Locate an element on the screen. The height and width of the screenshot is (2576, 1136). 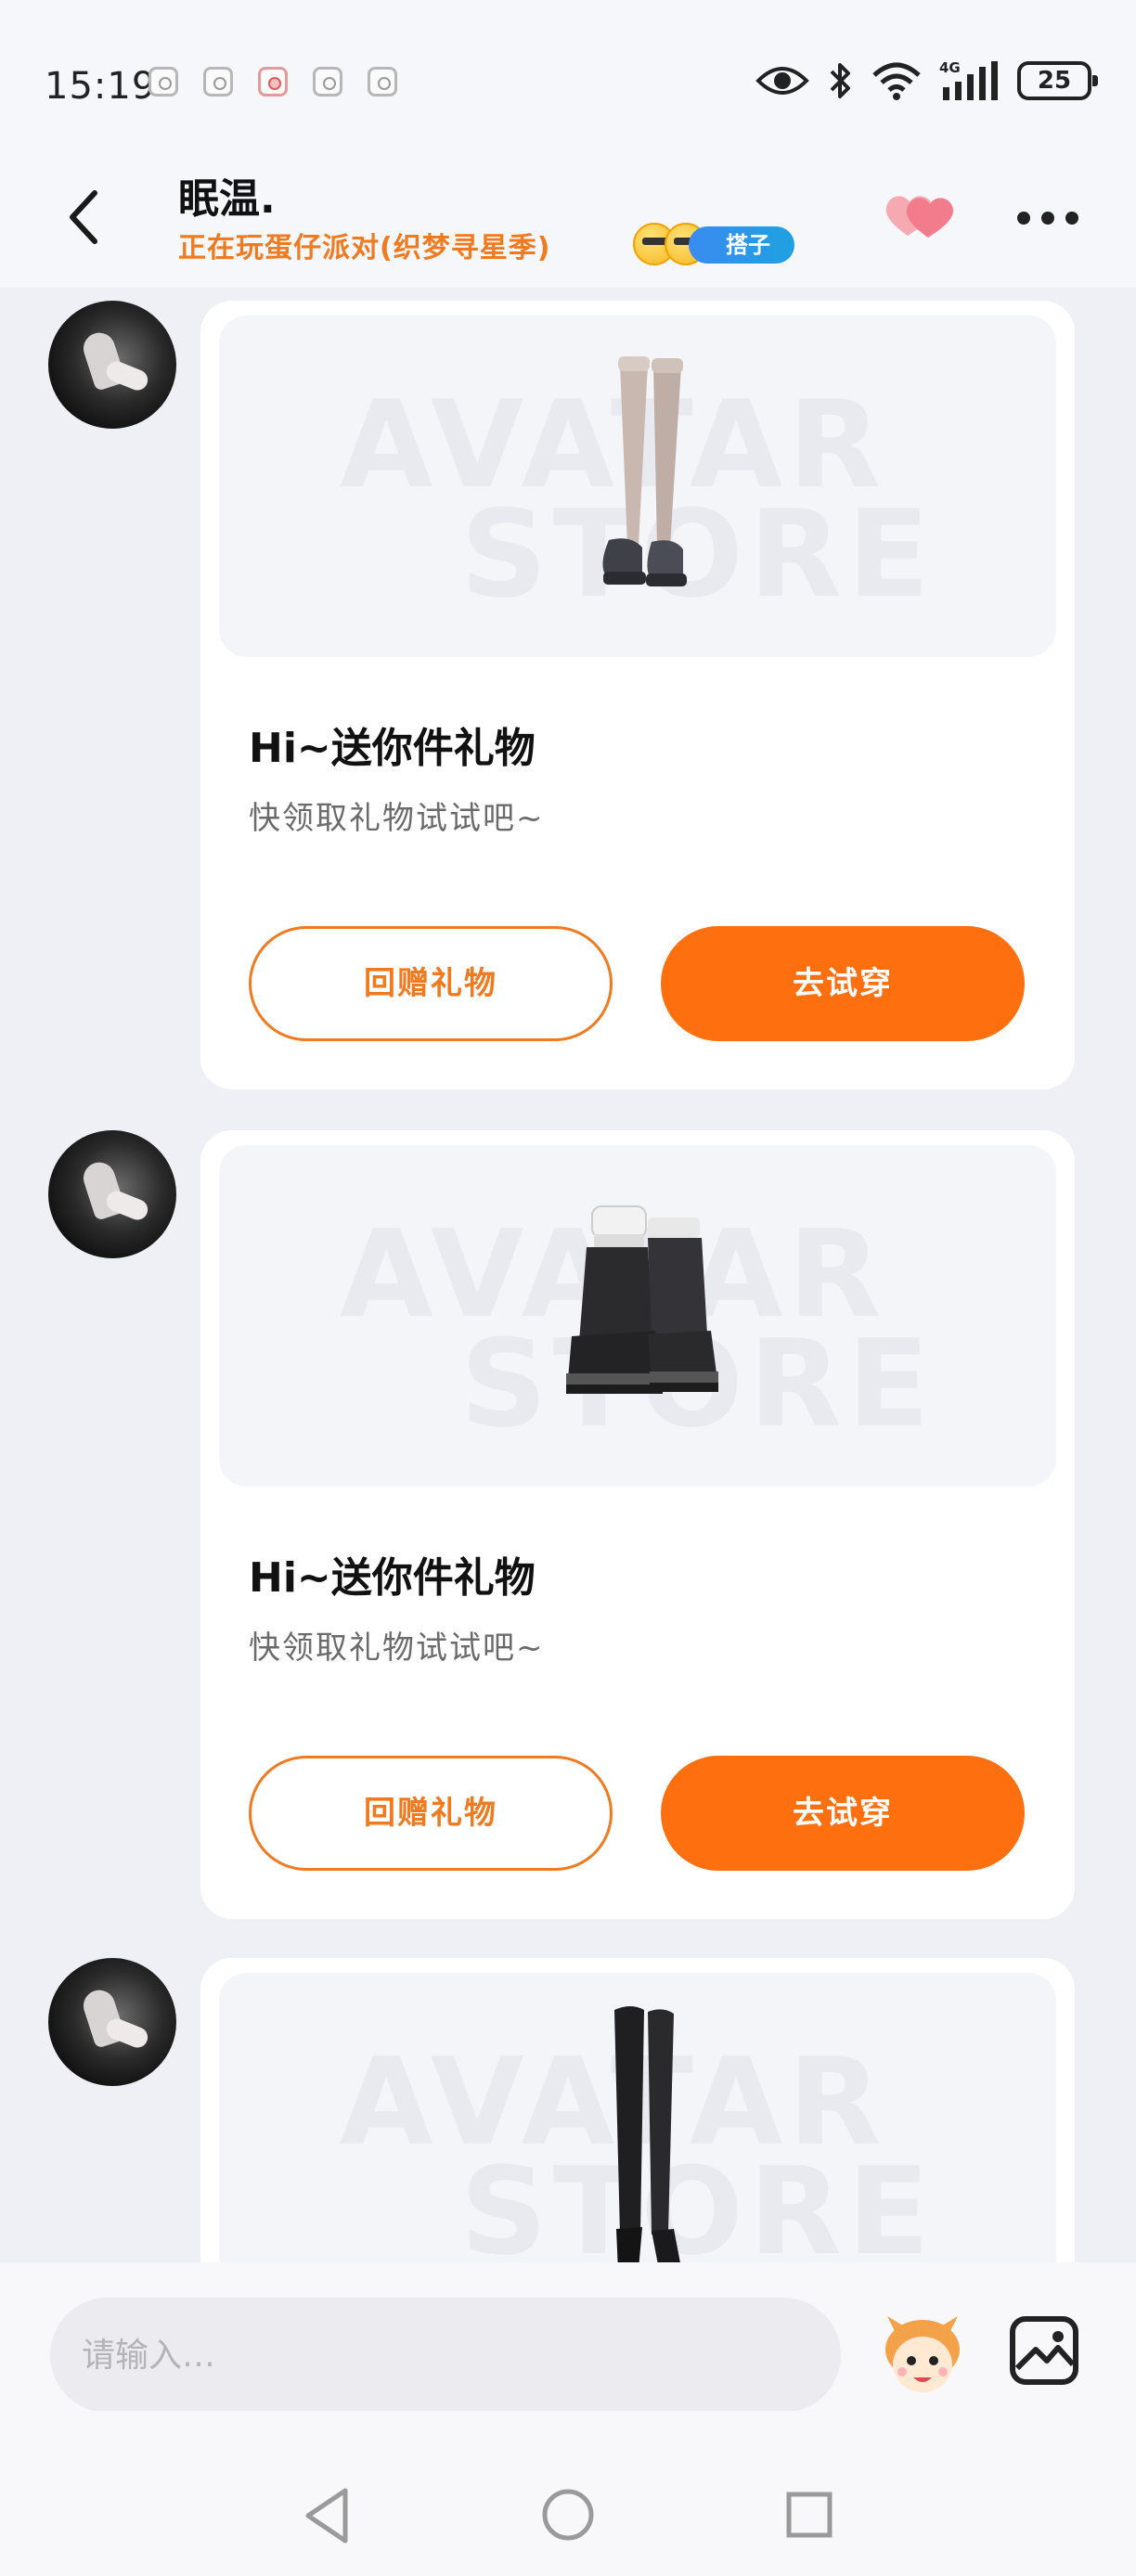
nav-home-icon is located at coordinates (568, 2515).